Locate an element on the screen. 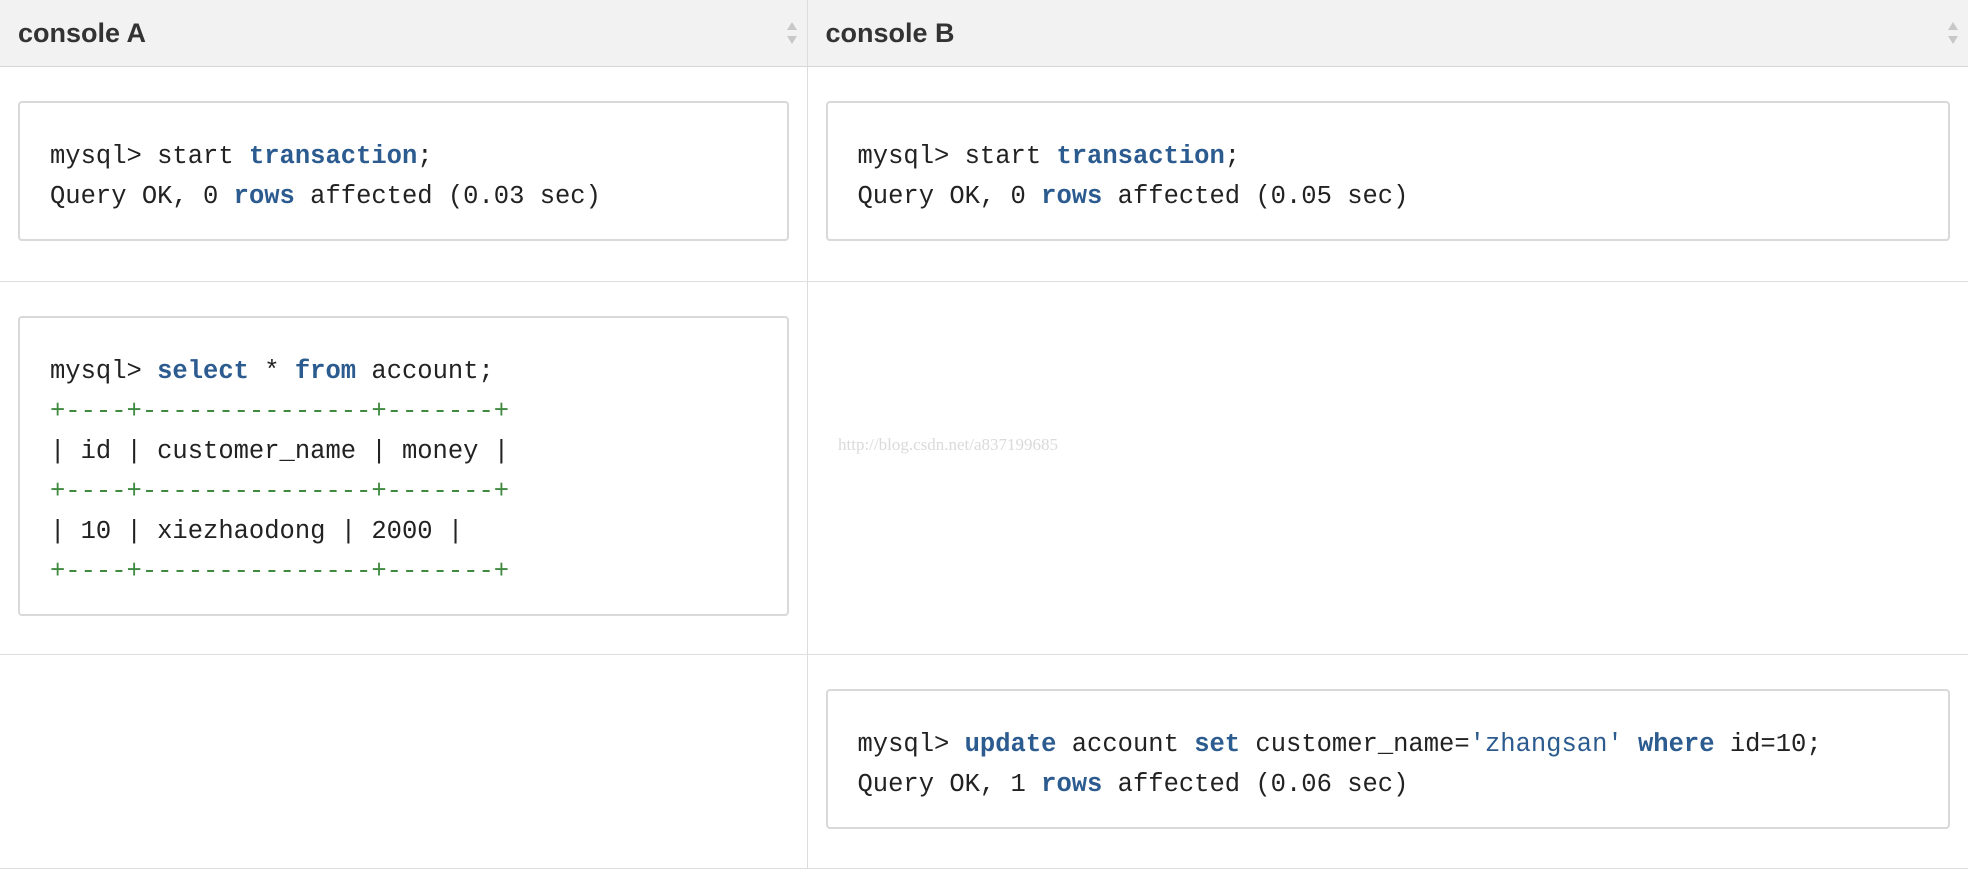 This screenshot has width=1968, height=870. watermark-text: http://blog.csdn.net/a837199685 is located at coordinates (948, 444).